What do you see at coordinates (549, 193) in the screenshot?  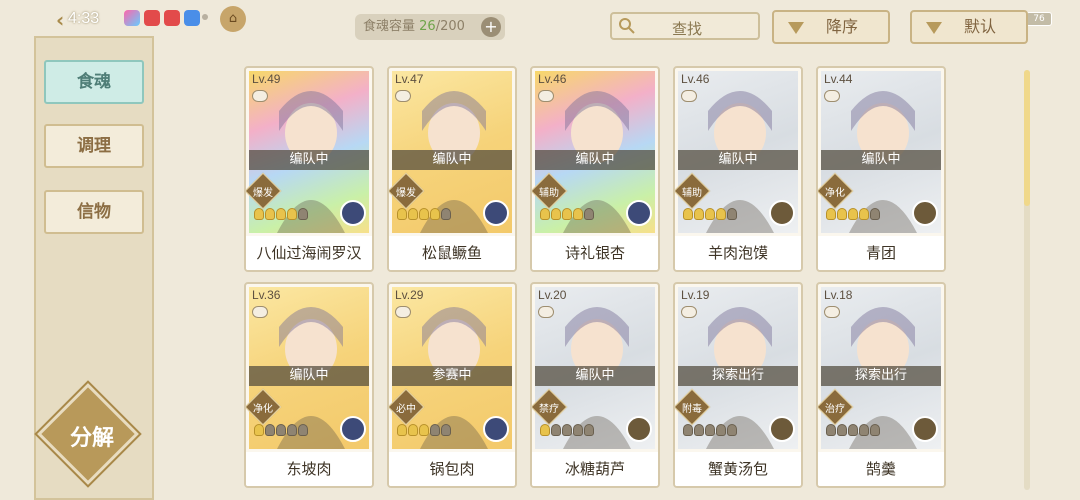 I see `role-label: 辅助` at bounding box center [549, 193].